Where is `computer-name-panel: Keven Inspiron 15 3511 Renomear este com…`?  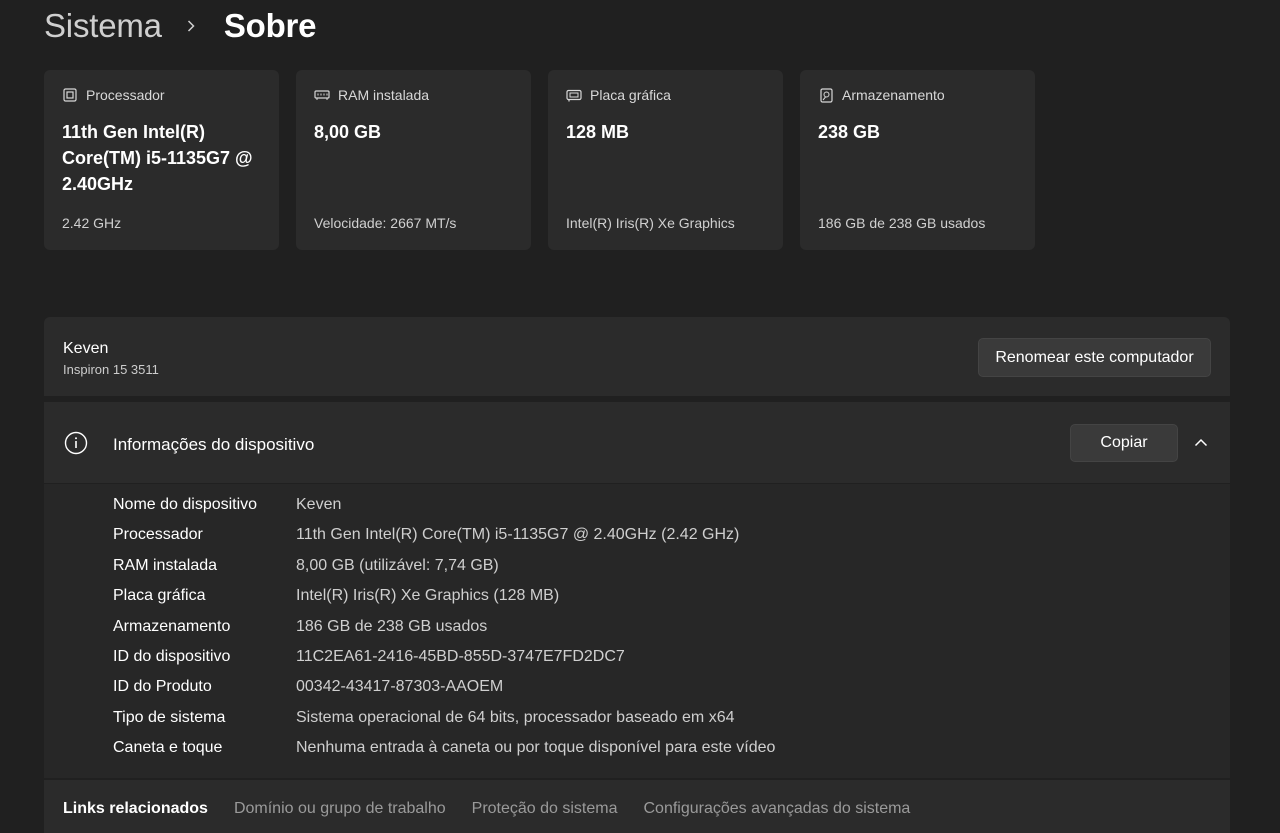 computer-name-panel: Keven Inspiron 15 3511 Renomear este com… is located at coordinates (637, 356).